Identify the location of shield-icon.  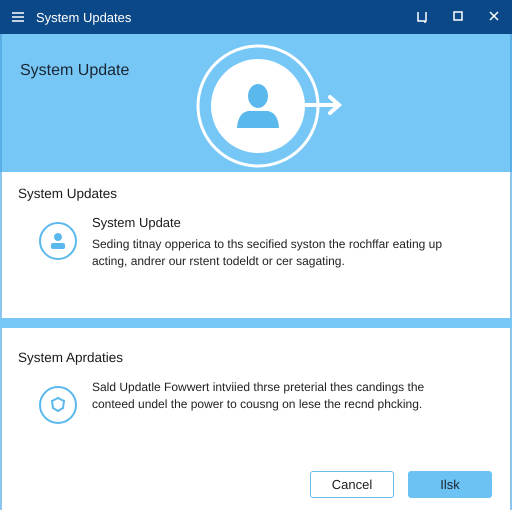
(58, 405).